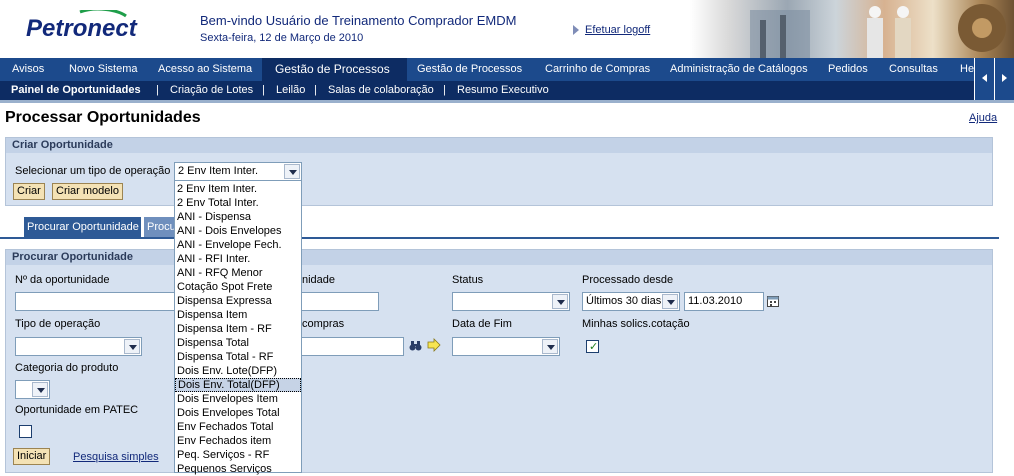 The height and width of the screenshot is (476, 1014). I want to click on dropdown-option: Dispensa Expressa, so click(238, 301).